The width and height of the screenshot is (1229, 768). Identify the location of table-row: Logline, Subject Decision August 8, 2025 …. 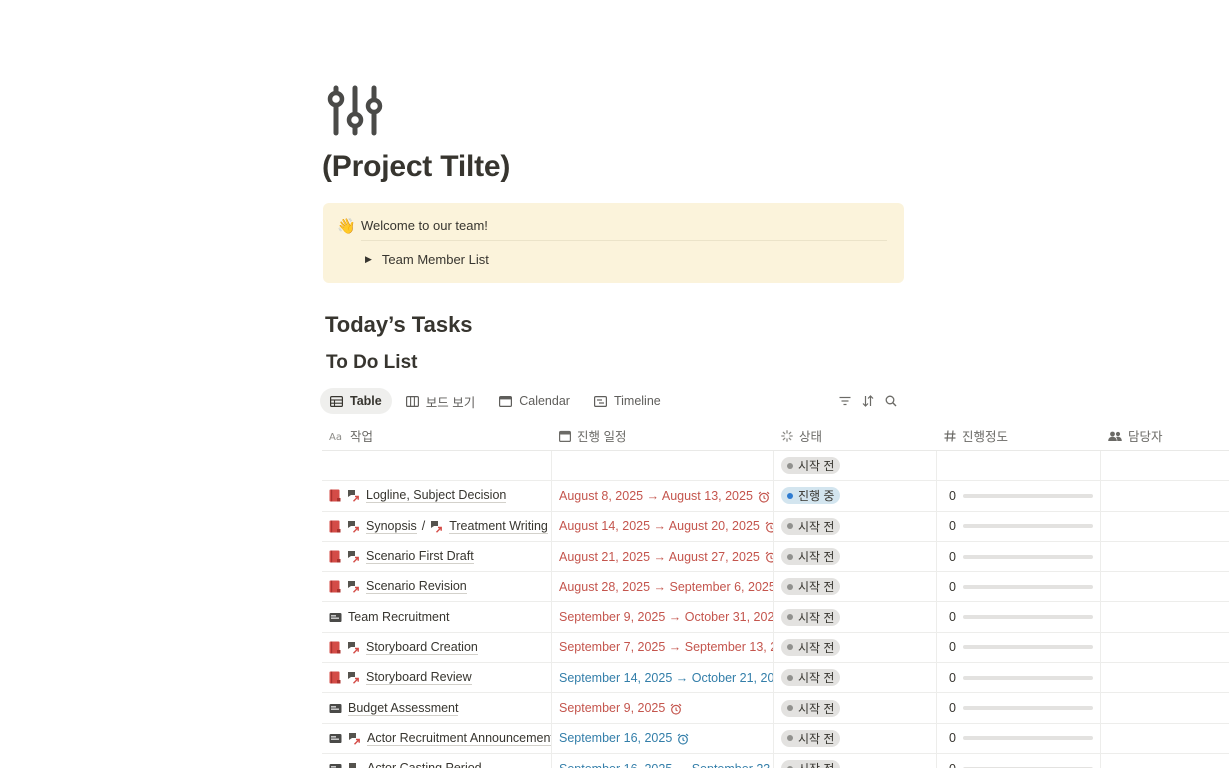
(775, 496).